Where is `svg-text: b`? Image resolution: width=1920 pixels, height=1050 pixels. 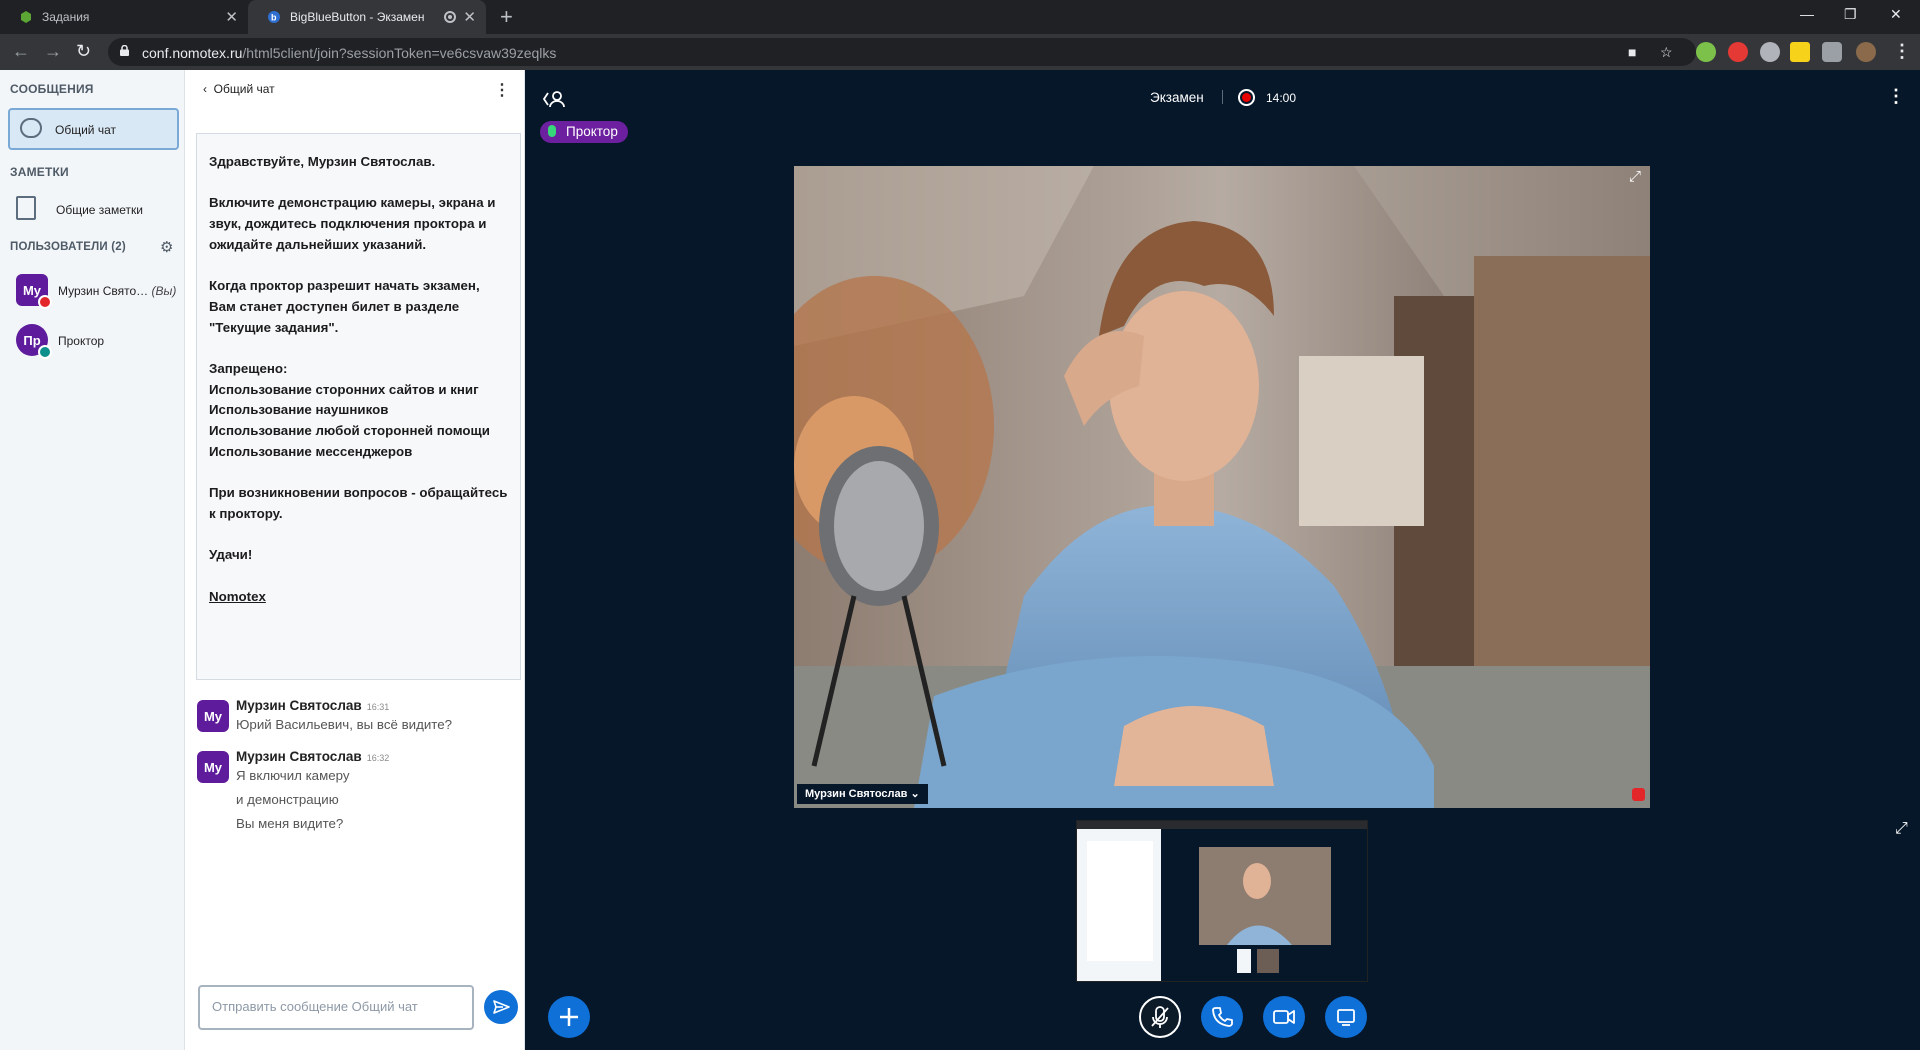 svg-text: b is located at coordinates (274, 18).